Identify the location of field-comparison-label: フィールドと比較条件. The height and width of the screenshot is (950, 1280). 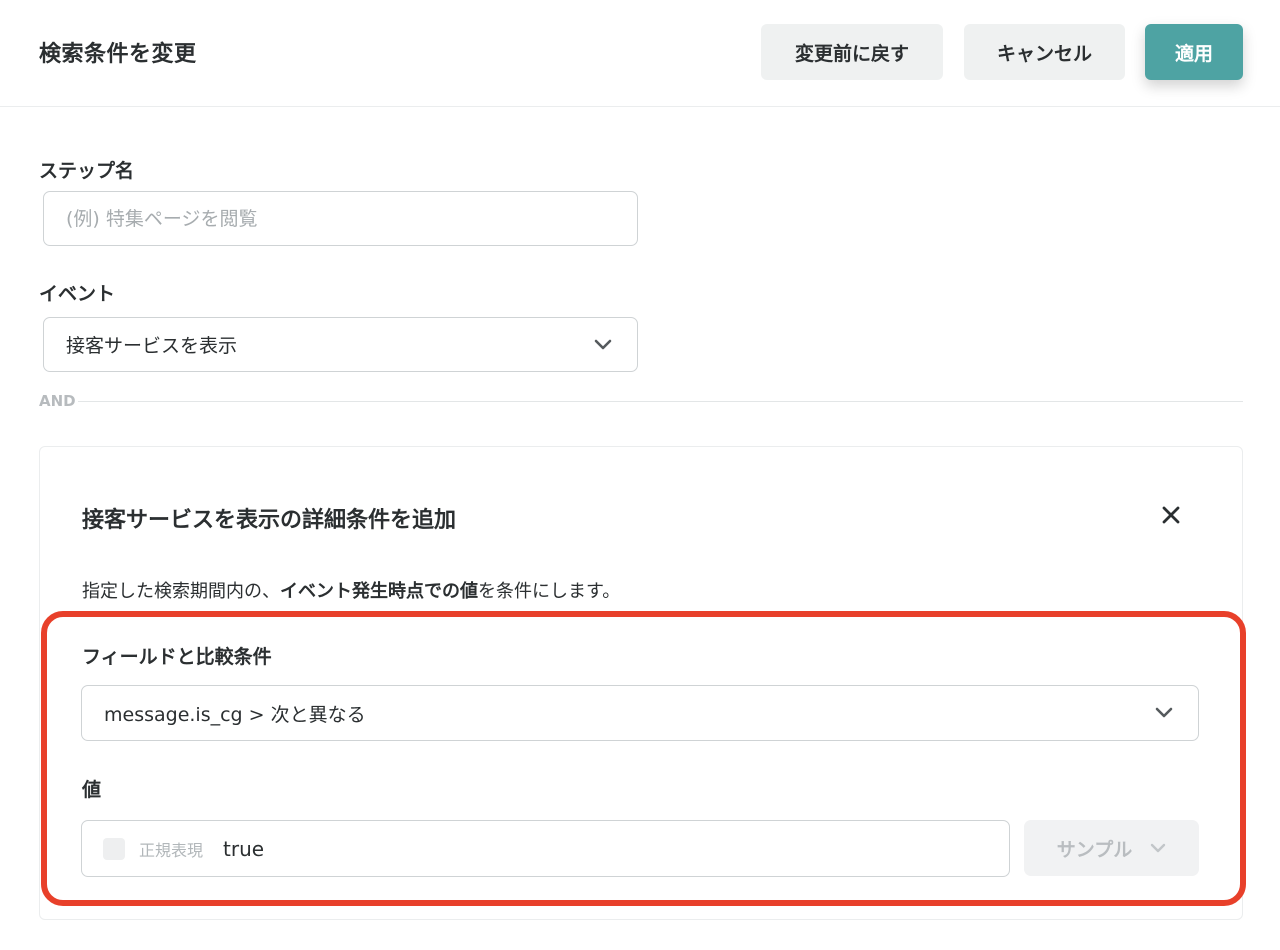
(177, 657).